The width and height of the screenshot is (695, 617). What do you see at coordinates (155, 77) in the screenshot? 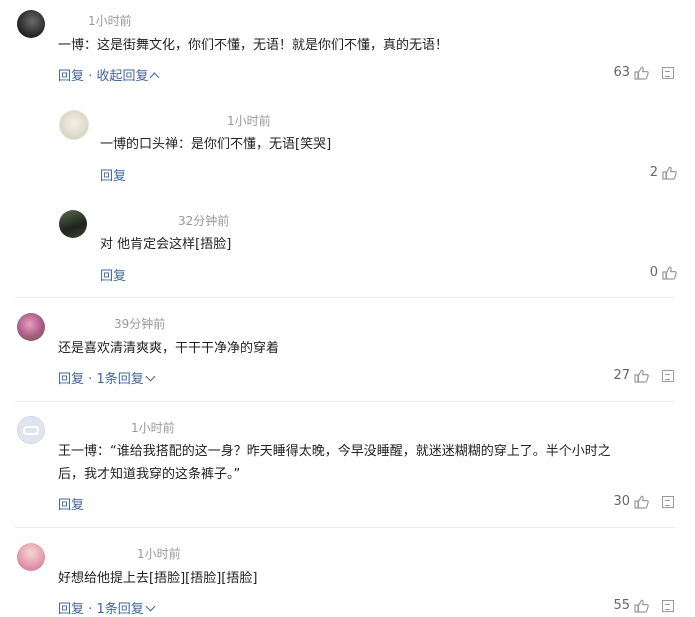
I see `chevron-up-icon` at bounding box center [155, 77].